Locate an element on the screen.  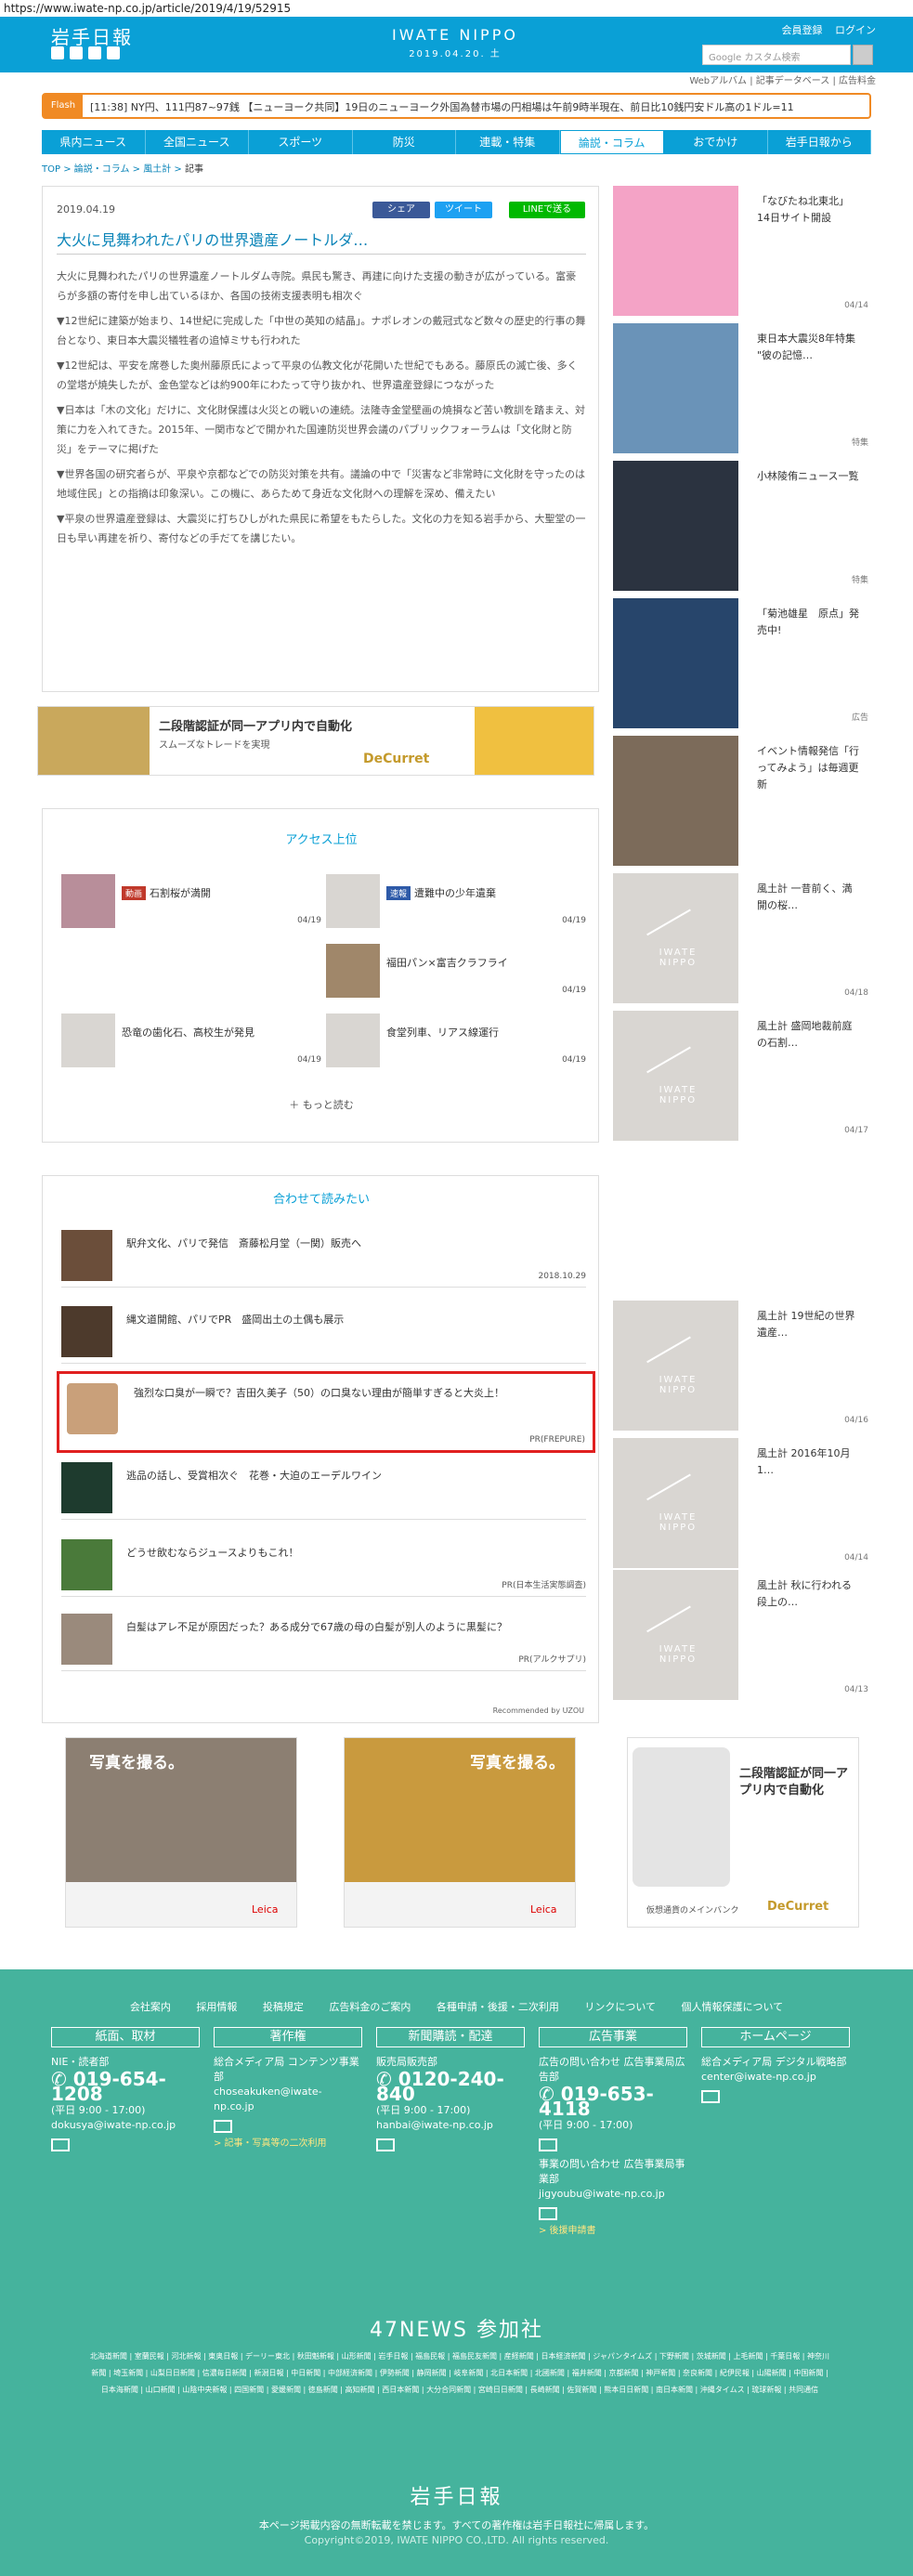
ranking-item: 速報 遭難中の少年遺棄 04/19 is located at coordinates (456, 902).